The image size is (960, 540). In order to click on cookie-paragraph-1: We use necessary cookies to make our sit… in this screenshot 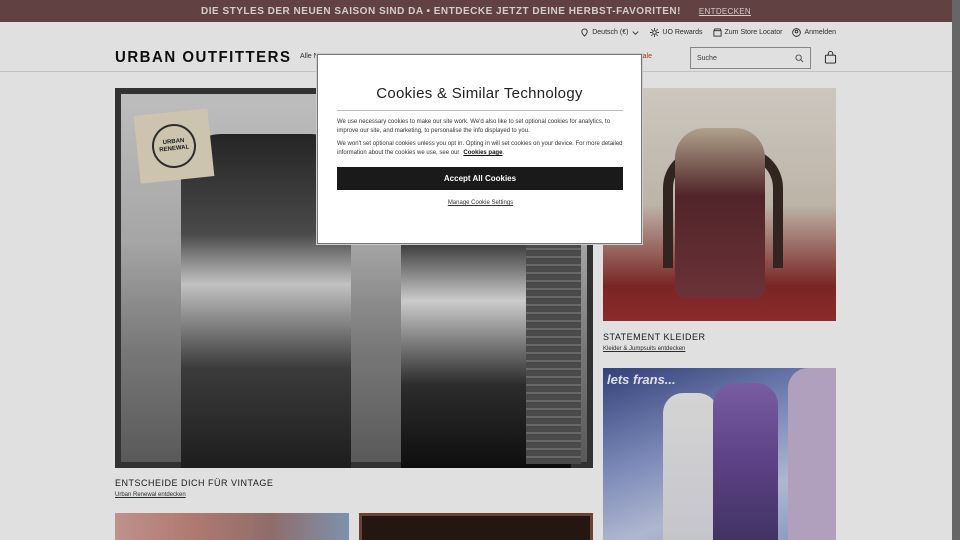, I will do `click(474, 126)`.